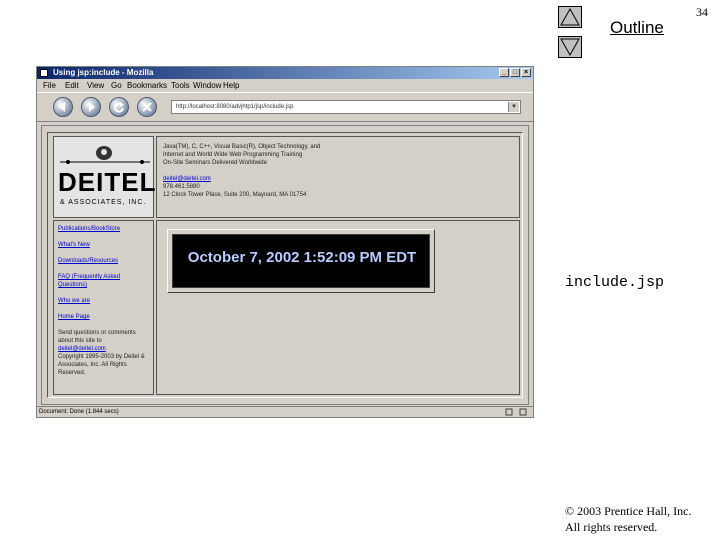  I want to click on window-titlebar: Using jsp:include - Mozilla _ □ ×, so click(285, 73).